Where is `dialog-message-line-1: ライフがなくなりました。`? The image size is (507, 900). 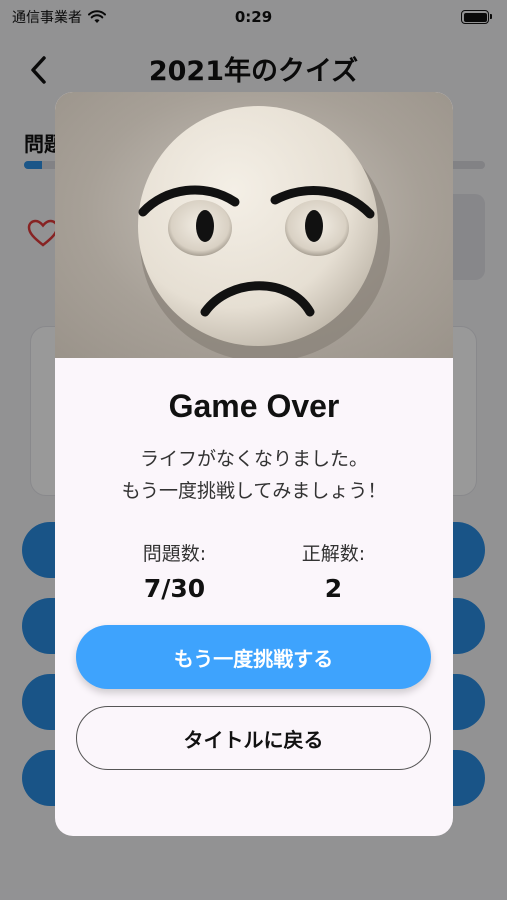
dialog-message-line-1: ライフがなくなりました。 is located at coordinates (253, 459).